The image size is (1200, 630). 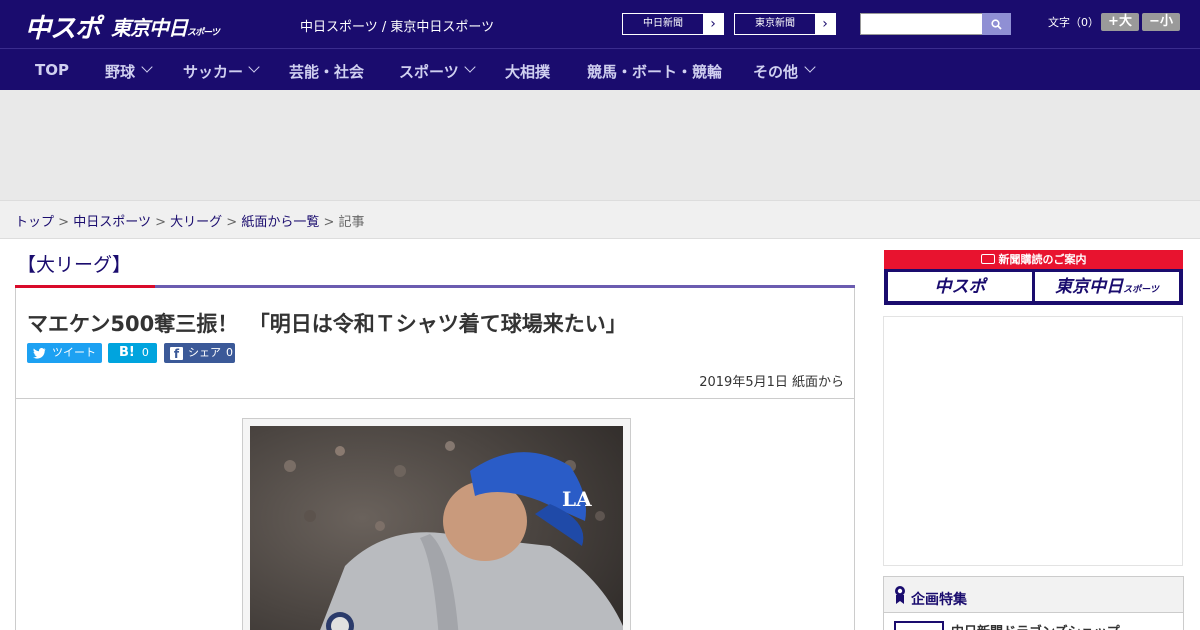 What do you see at coordinates (34, 222) in the screenshot?
I see `breadcrumb-top: トップ` at bounding box center [34, 222].